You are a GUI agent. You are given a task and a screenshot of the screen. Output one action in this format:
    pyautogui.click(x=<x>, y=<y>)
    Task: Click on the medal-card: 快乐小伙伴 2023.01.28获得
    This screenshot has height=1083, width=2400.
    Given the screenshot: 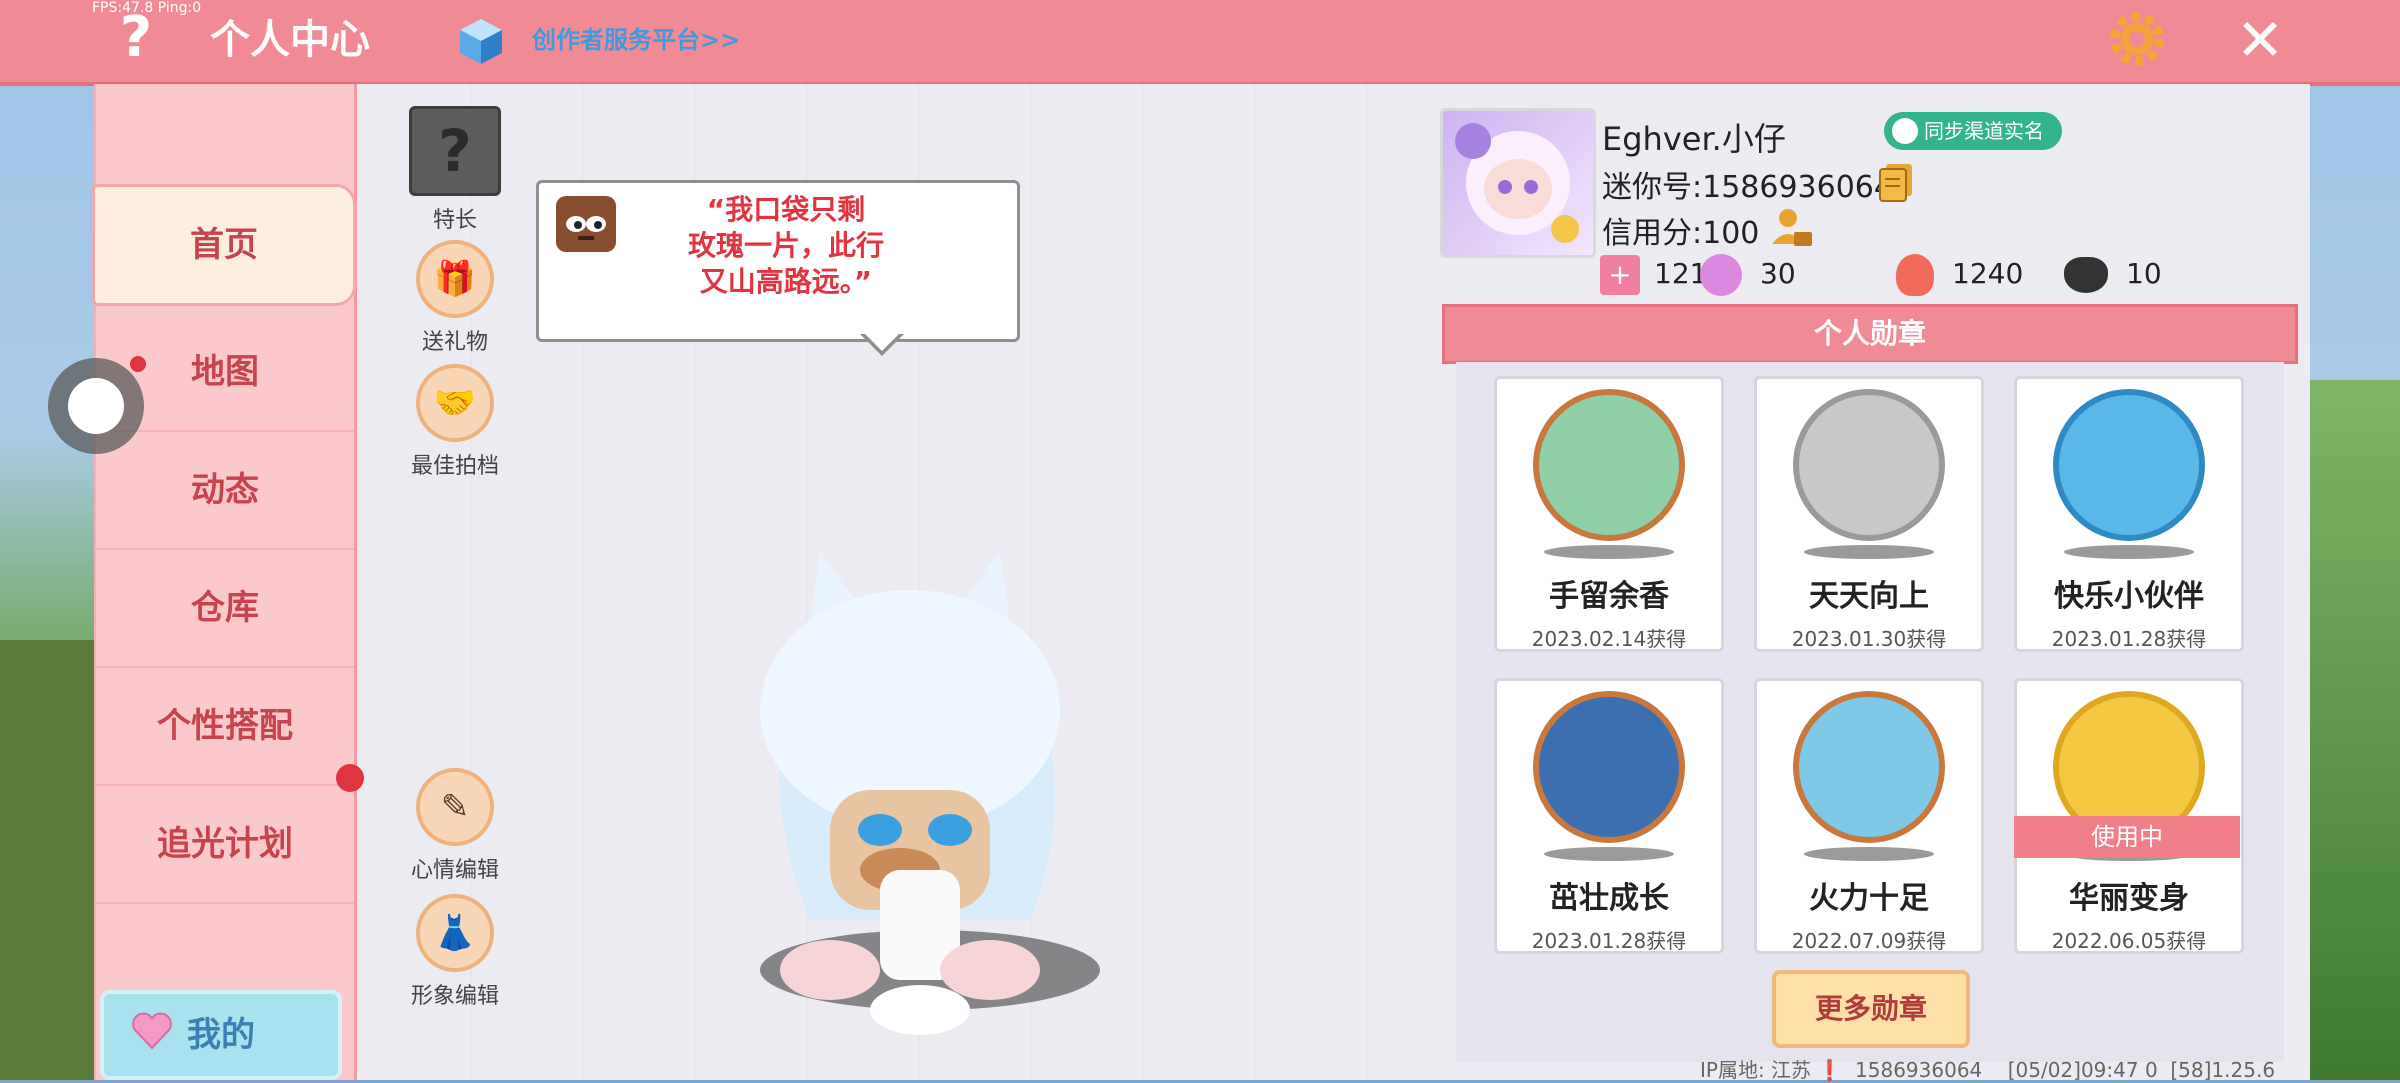 What is the action you would take?
    pyautogui.click(x=2129, y=514)
    